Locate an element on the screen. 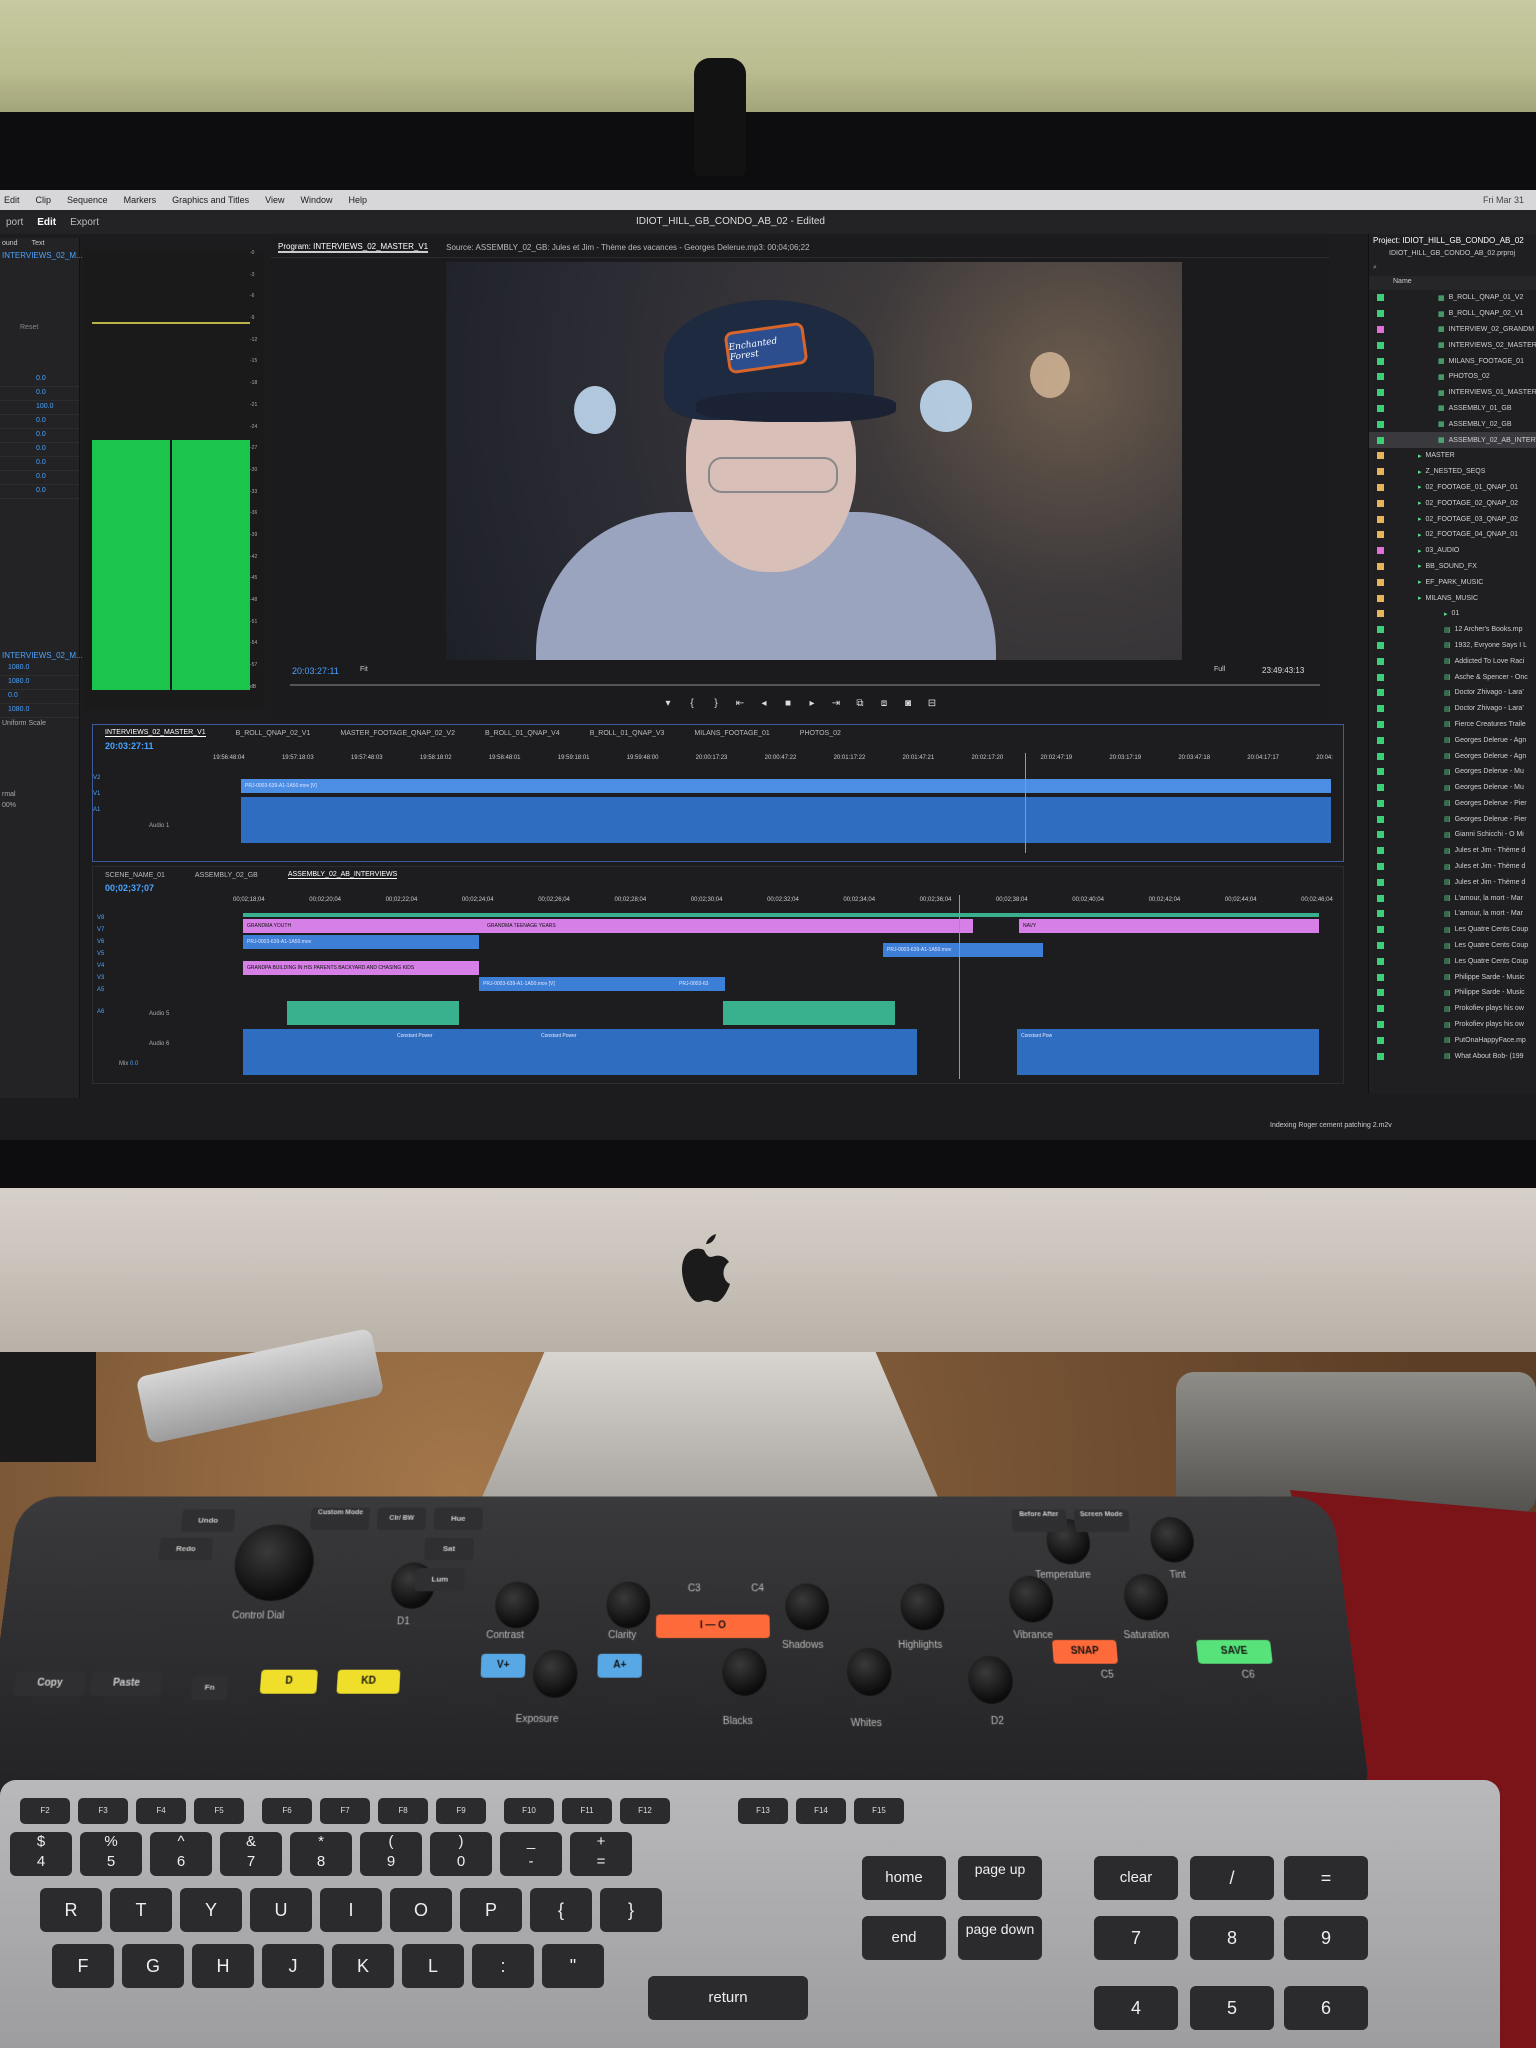 Image resolution: width=1536 pixels, height=2048 pixels. function-key: F3 is located at coordinates (103, 1811).